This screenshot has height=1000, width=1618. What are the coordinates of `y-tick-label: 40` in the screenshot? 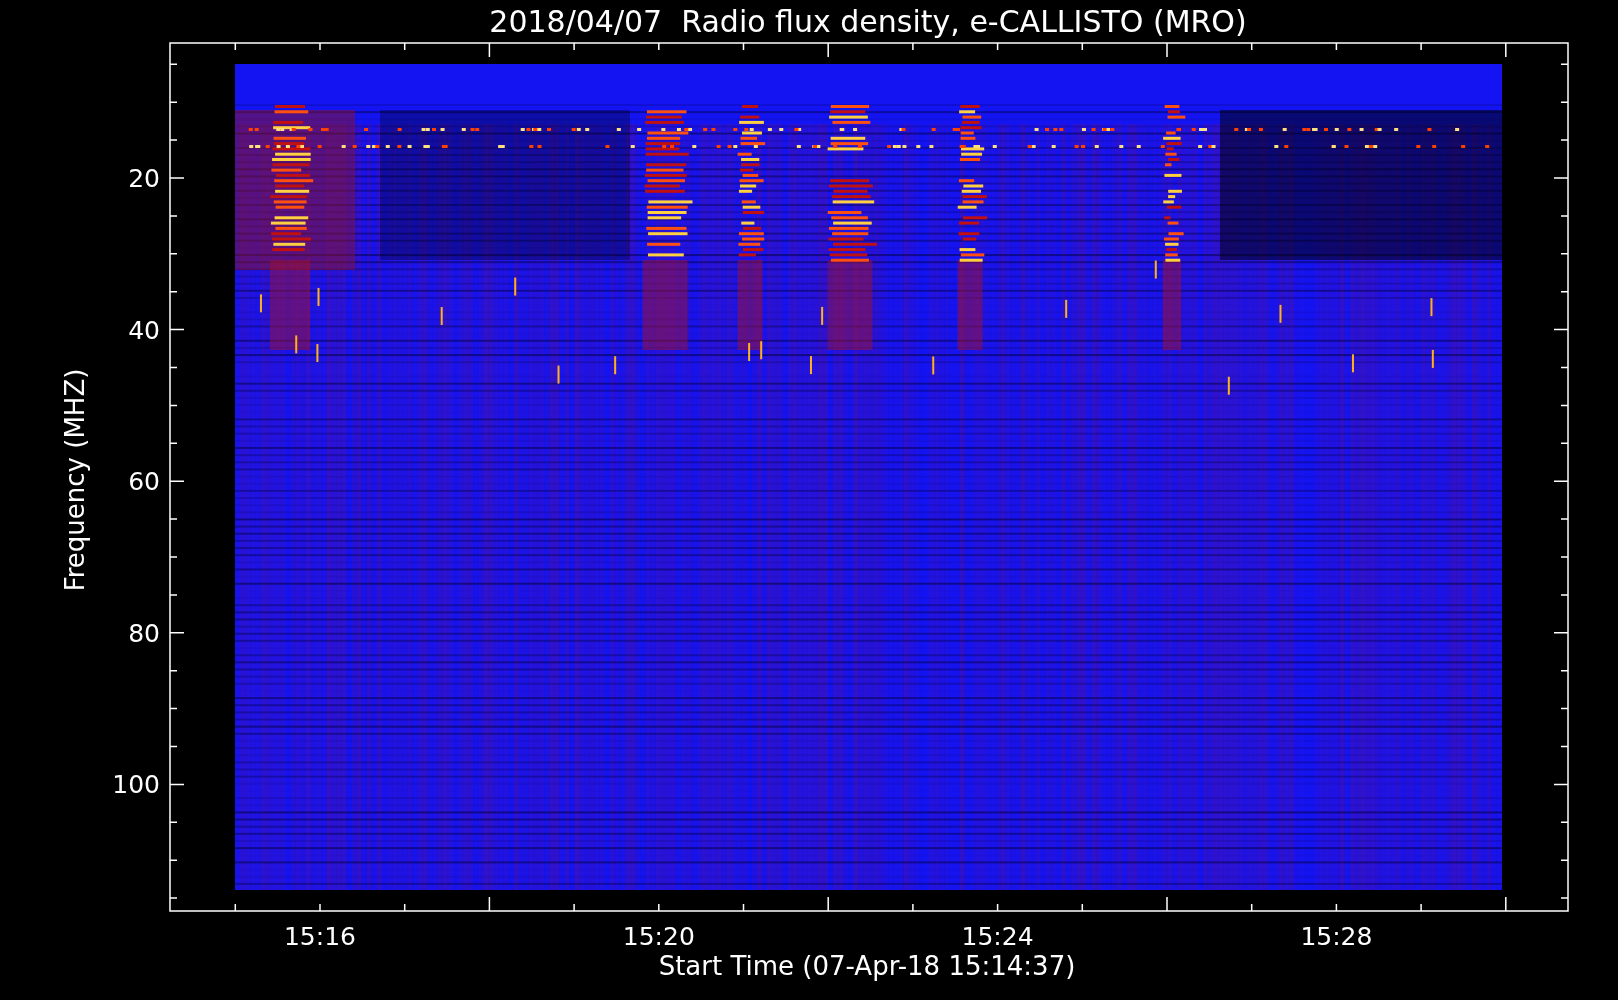 It's located at (144, 330).